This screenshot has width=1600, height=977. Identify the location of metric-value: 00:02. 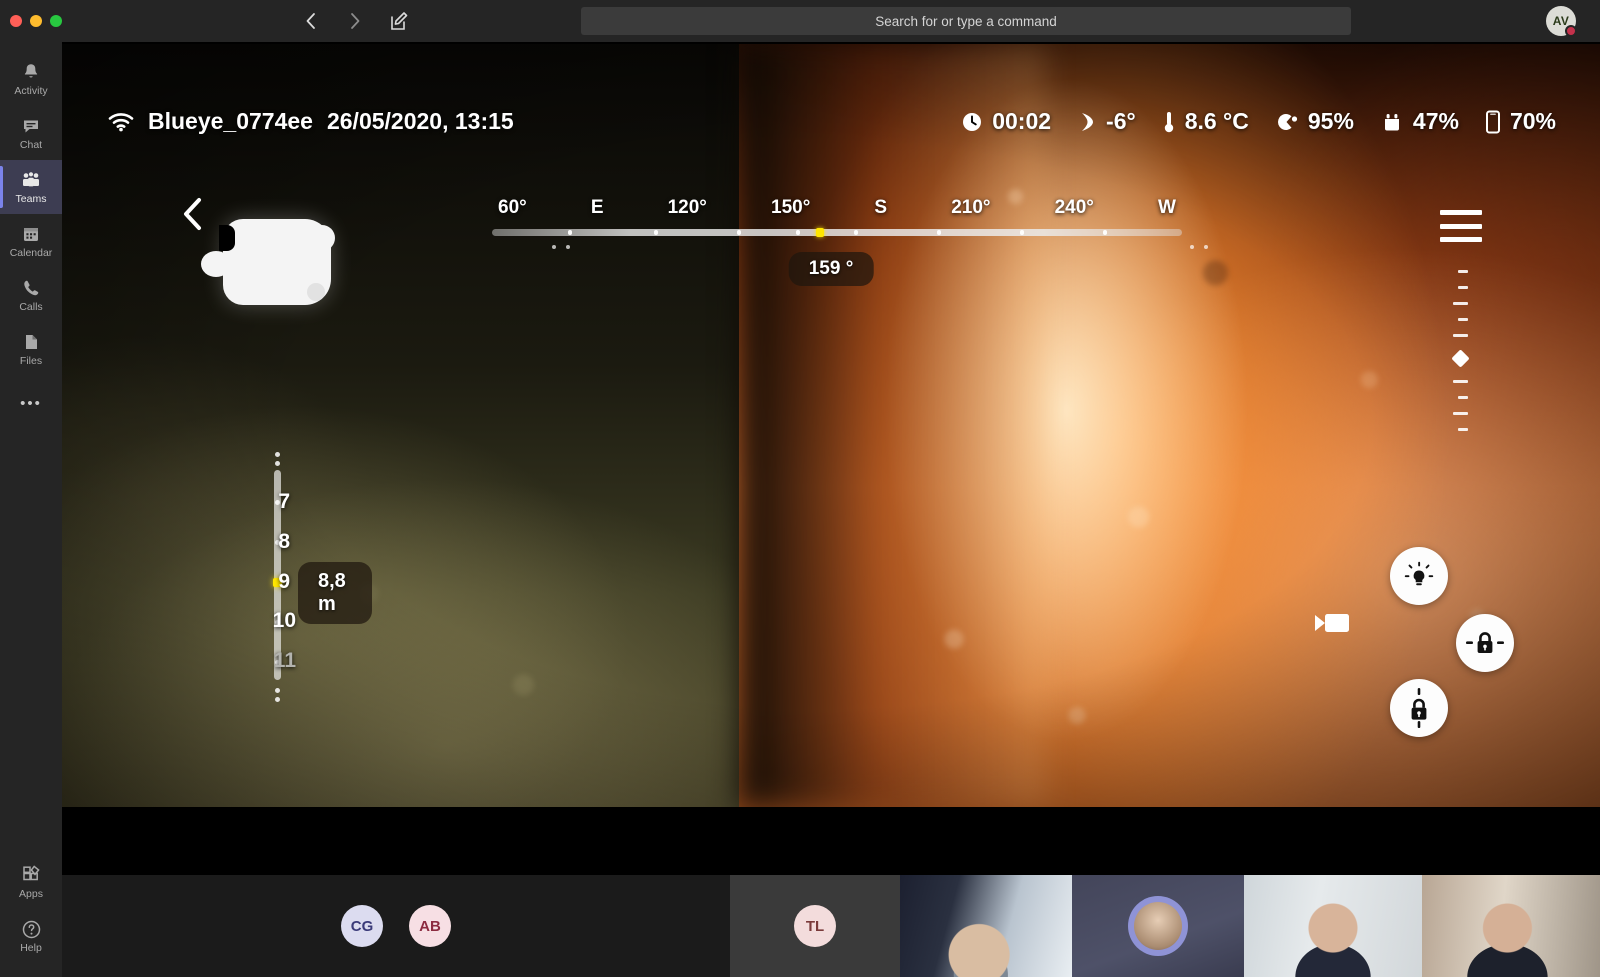
(1022, 121).